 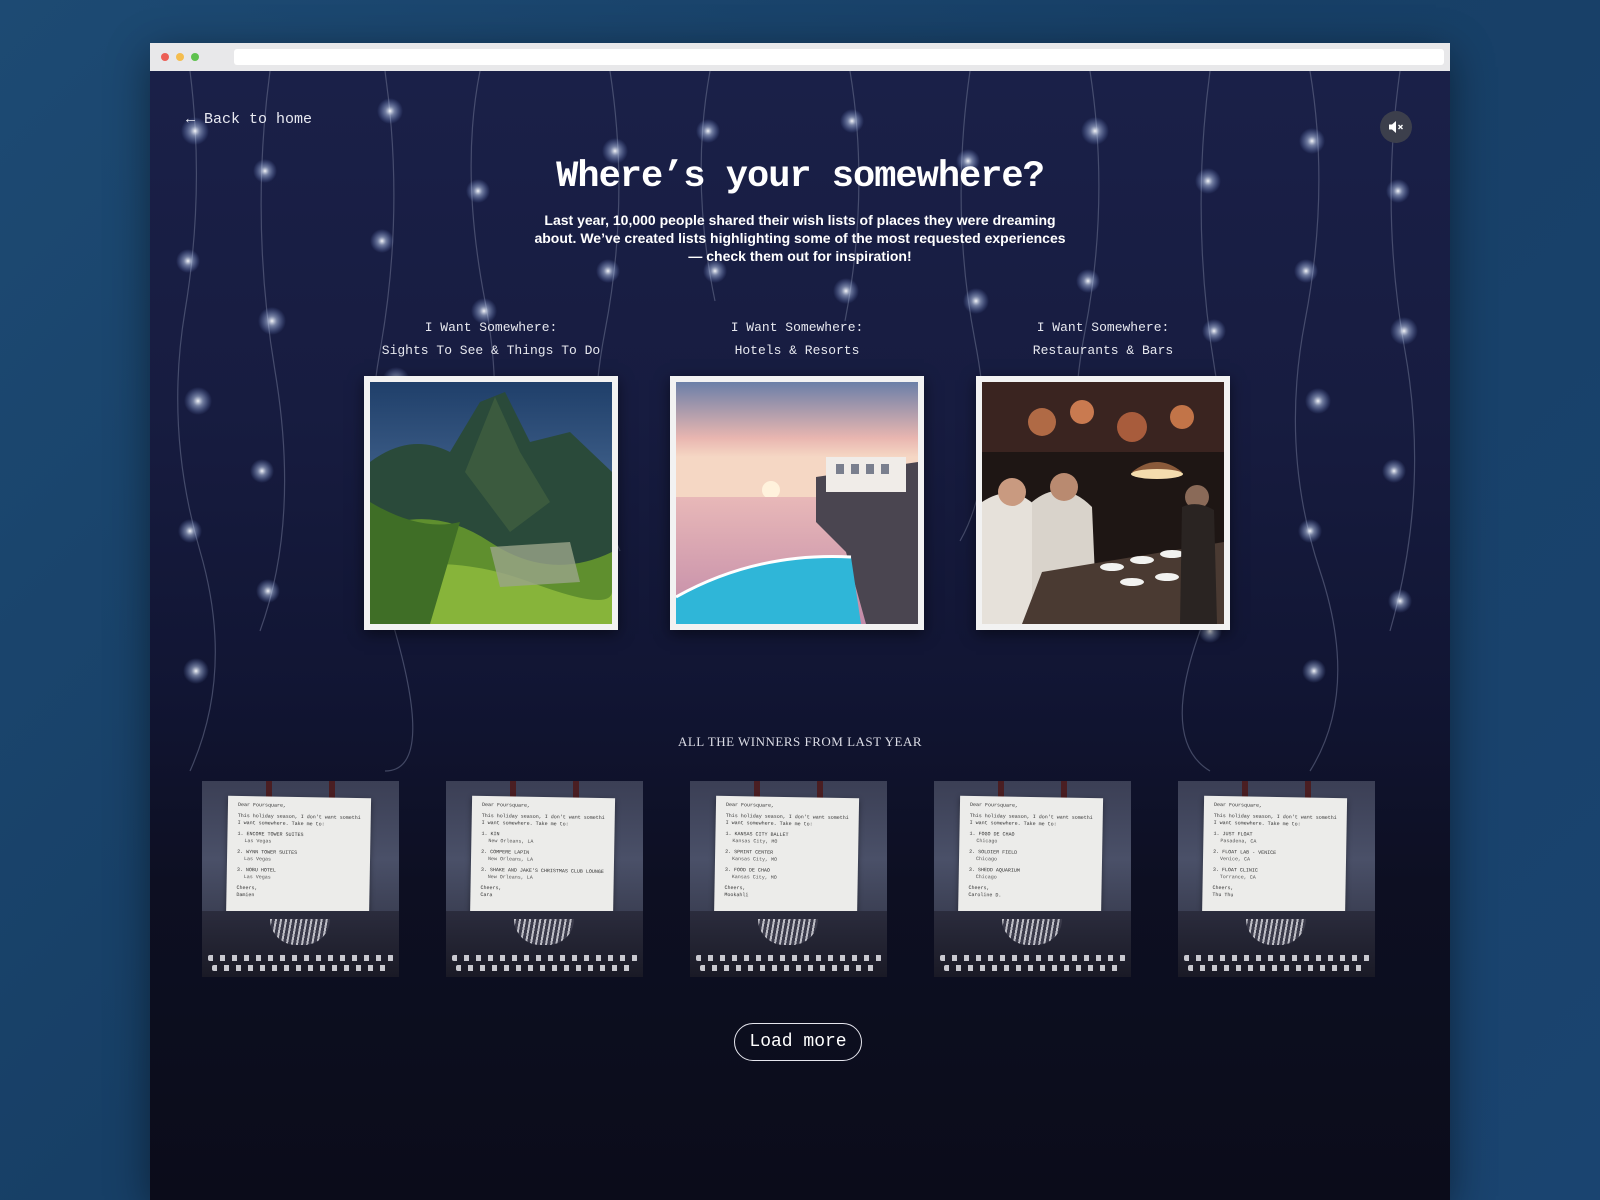 I want to click on category-title-line2: Restaurants & Bars, so click(x=1103, y=350).